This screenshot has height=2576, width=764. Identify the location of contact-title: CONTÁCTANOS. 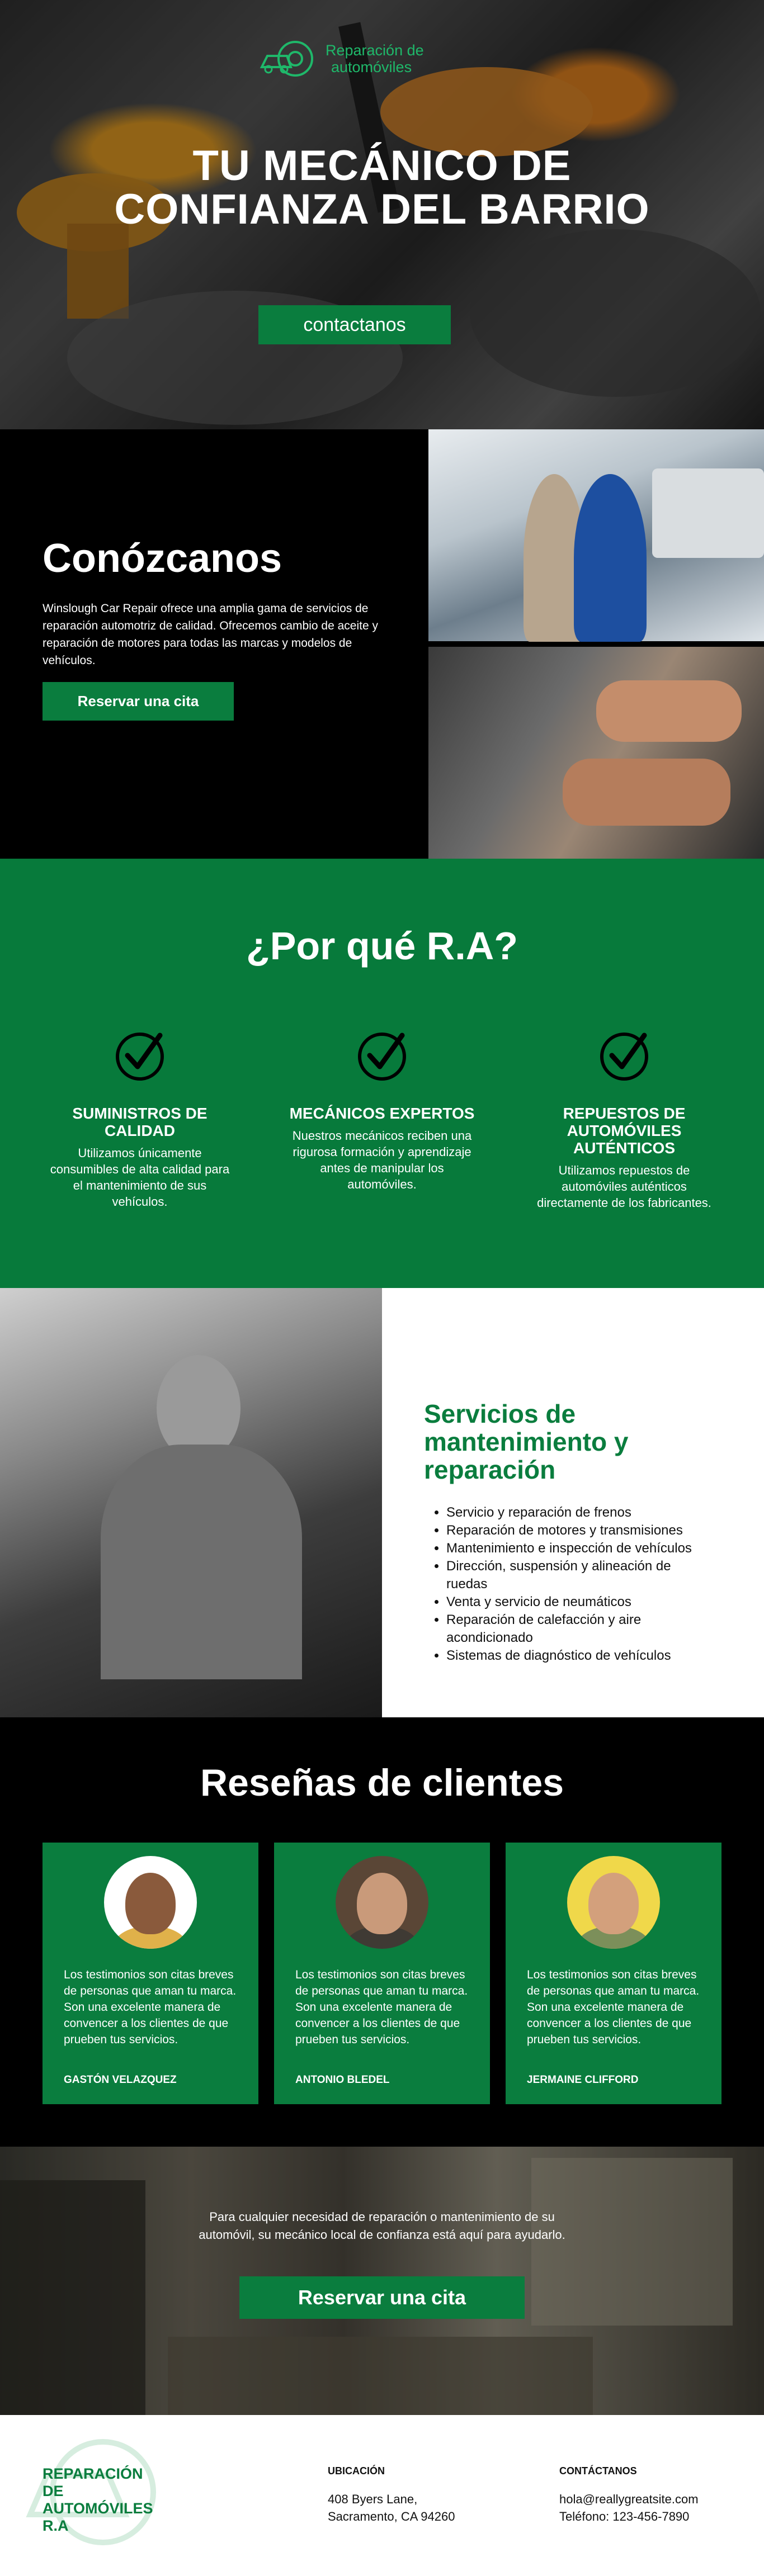
(598, 2470).